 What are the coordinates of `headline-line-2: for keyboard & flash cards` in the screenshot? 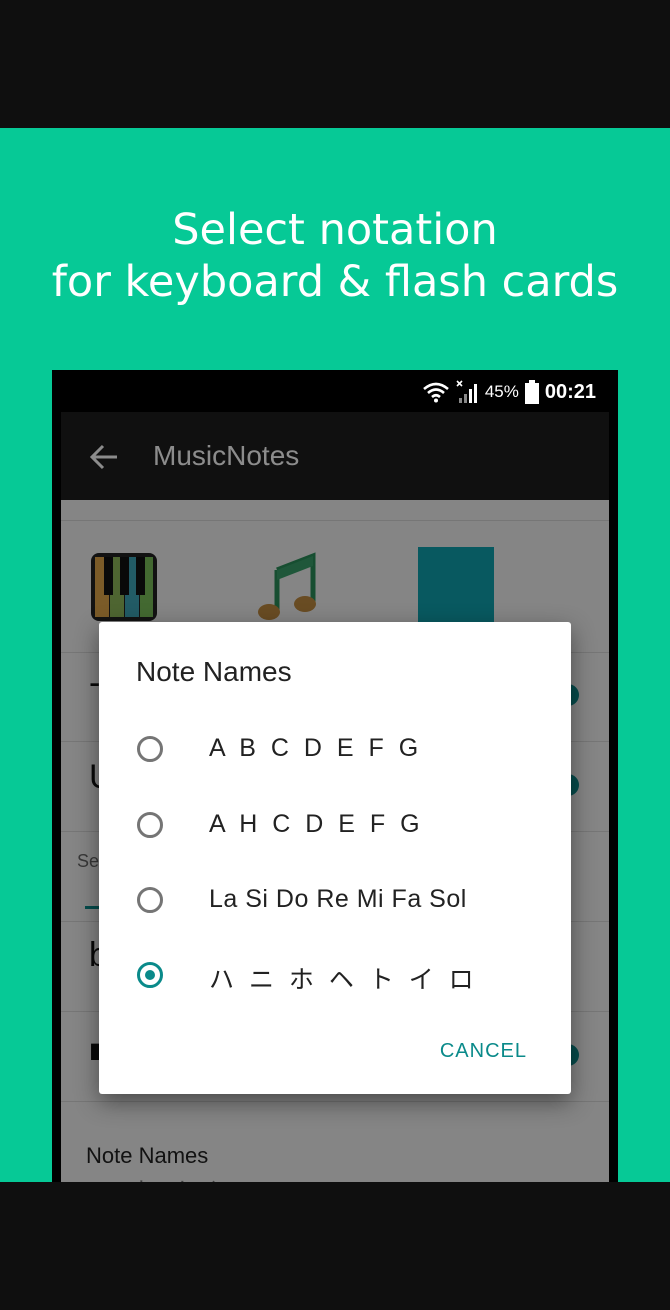 It's located at (335, 282).